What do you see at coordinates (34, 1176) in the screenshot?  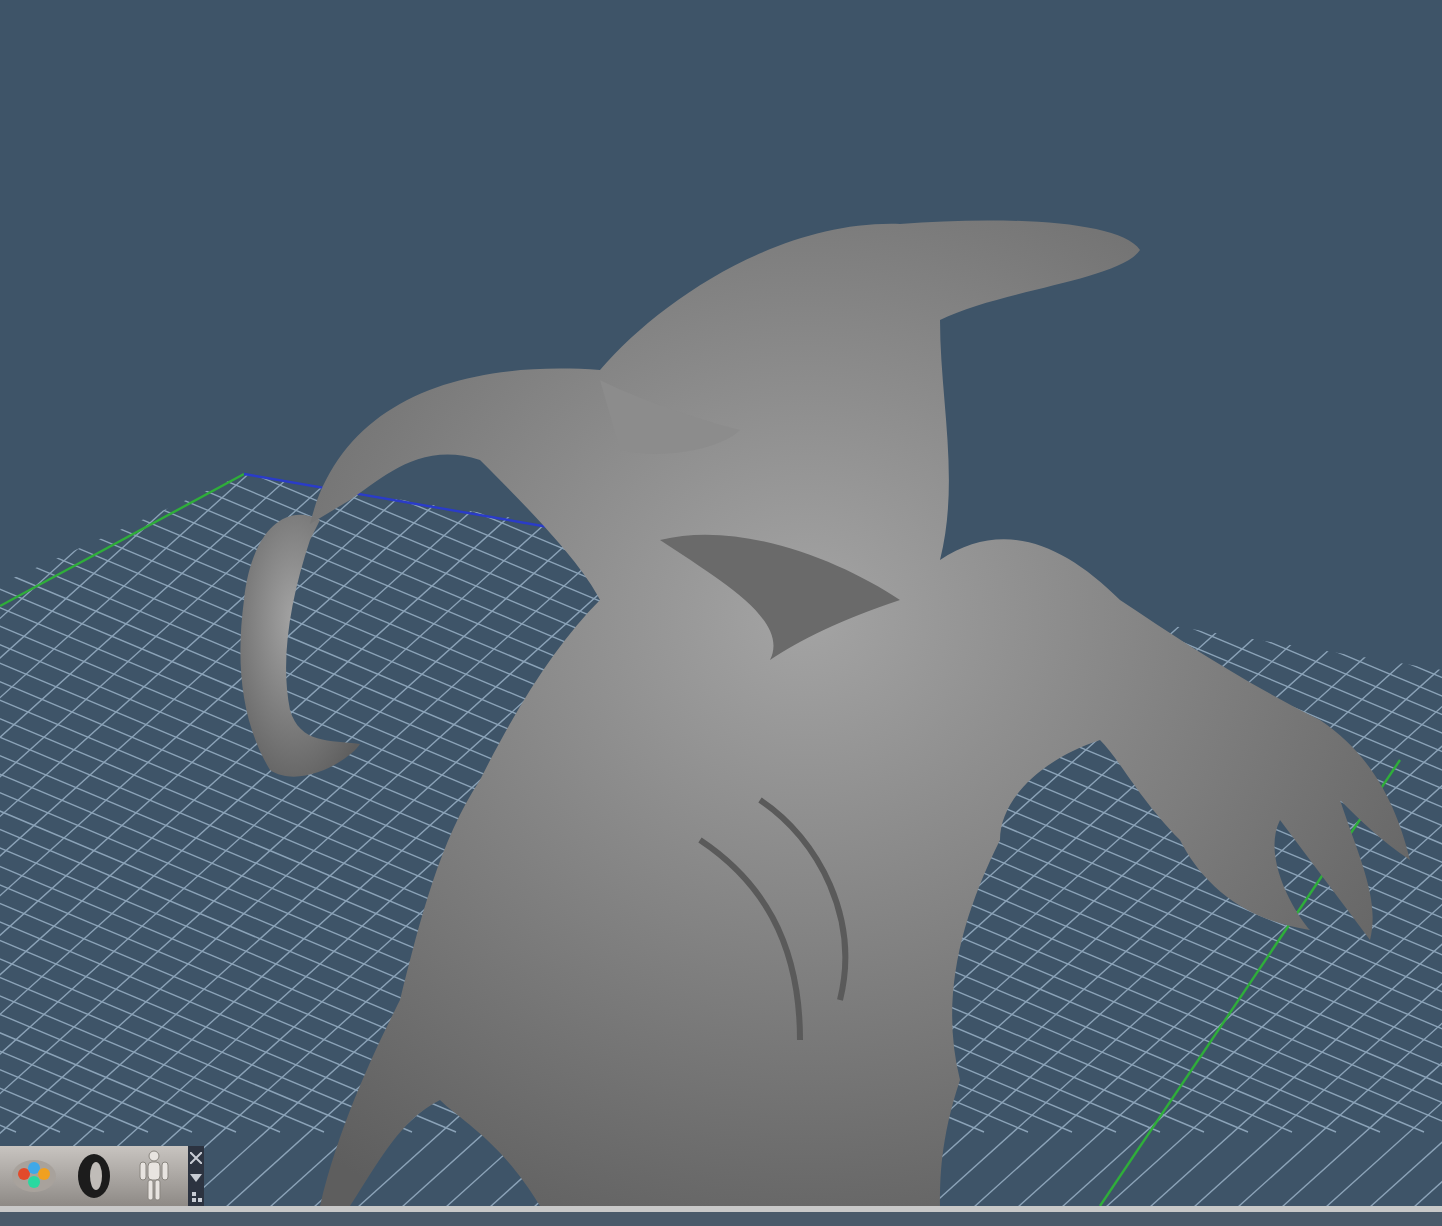 I see `palette-icon` at bounding box center [34, 1176].